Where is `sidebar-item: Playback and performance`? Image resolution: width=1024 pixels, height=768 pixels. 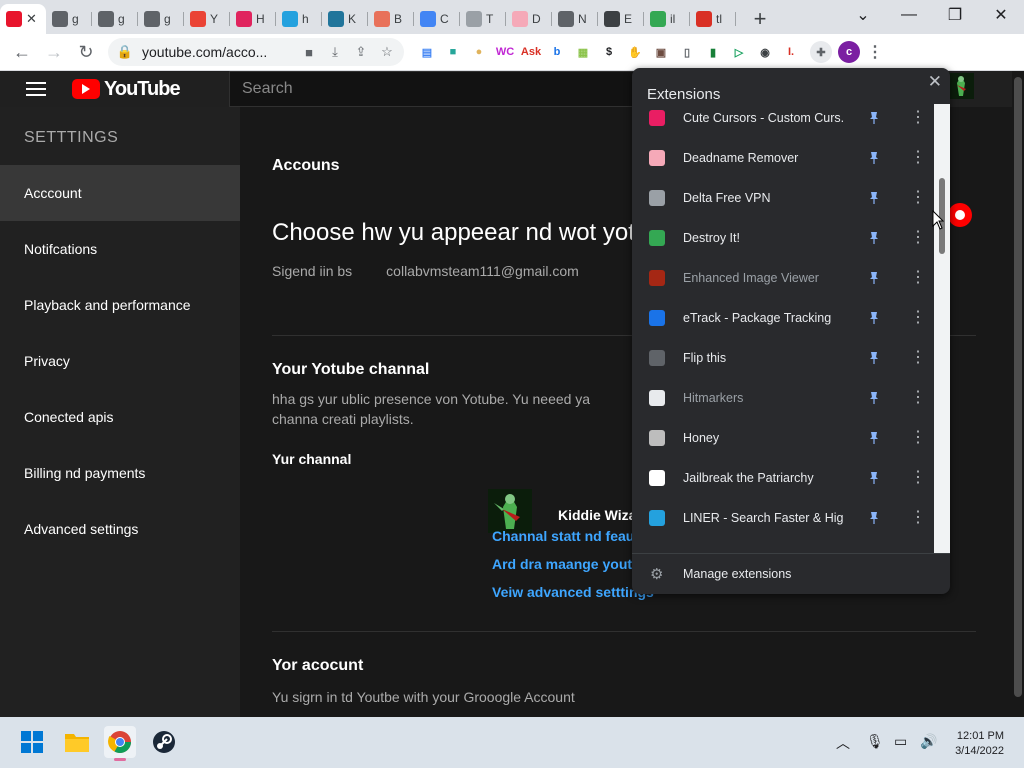 sidebar-item: Playback and performance is located at coordinates (120, 305).